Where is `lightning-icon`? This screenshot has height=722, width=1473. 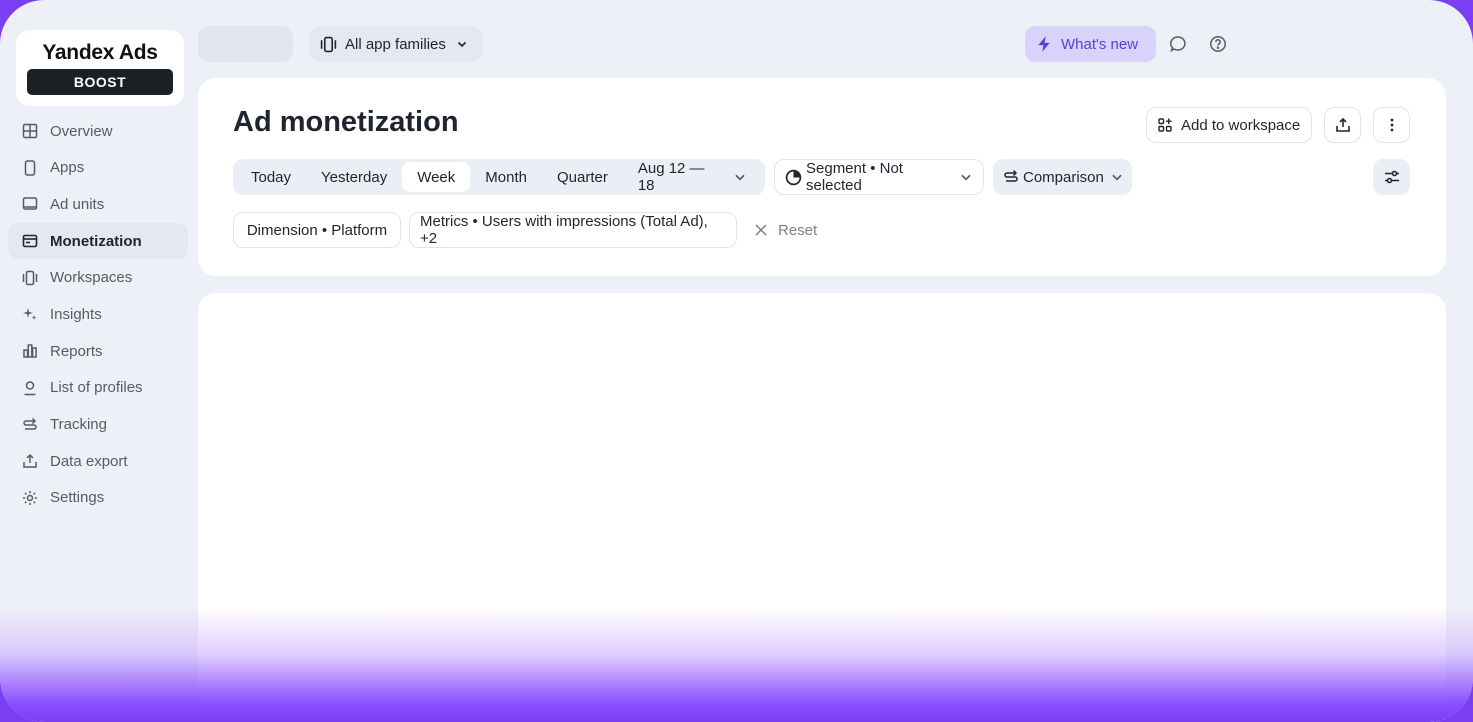 lightning-icon is located at coordinates (1044, 44).